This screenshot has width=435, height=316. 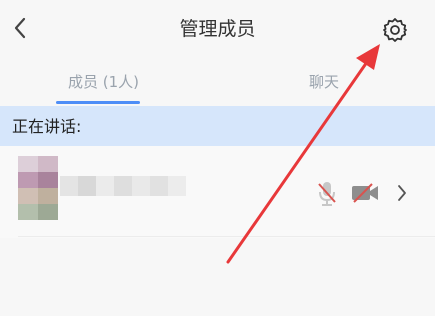 I want to click on member-detail-button, so click(x=402, y=193).